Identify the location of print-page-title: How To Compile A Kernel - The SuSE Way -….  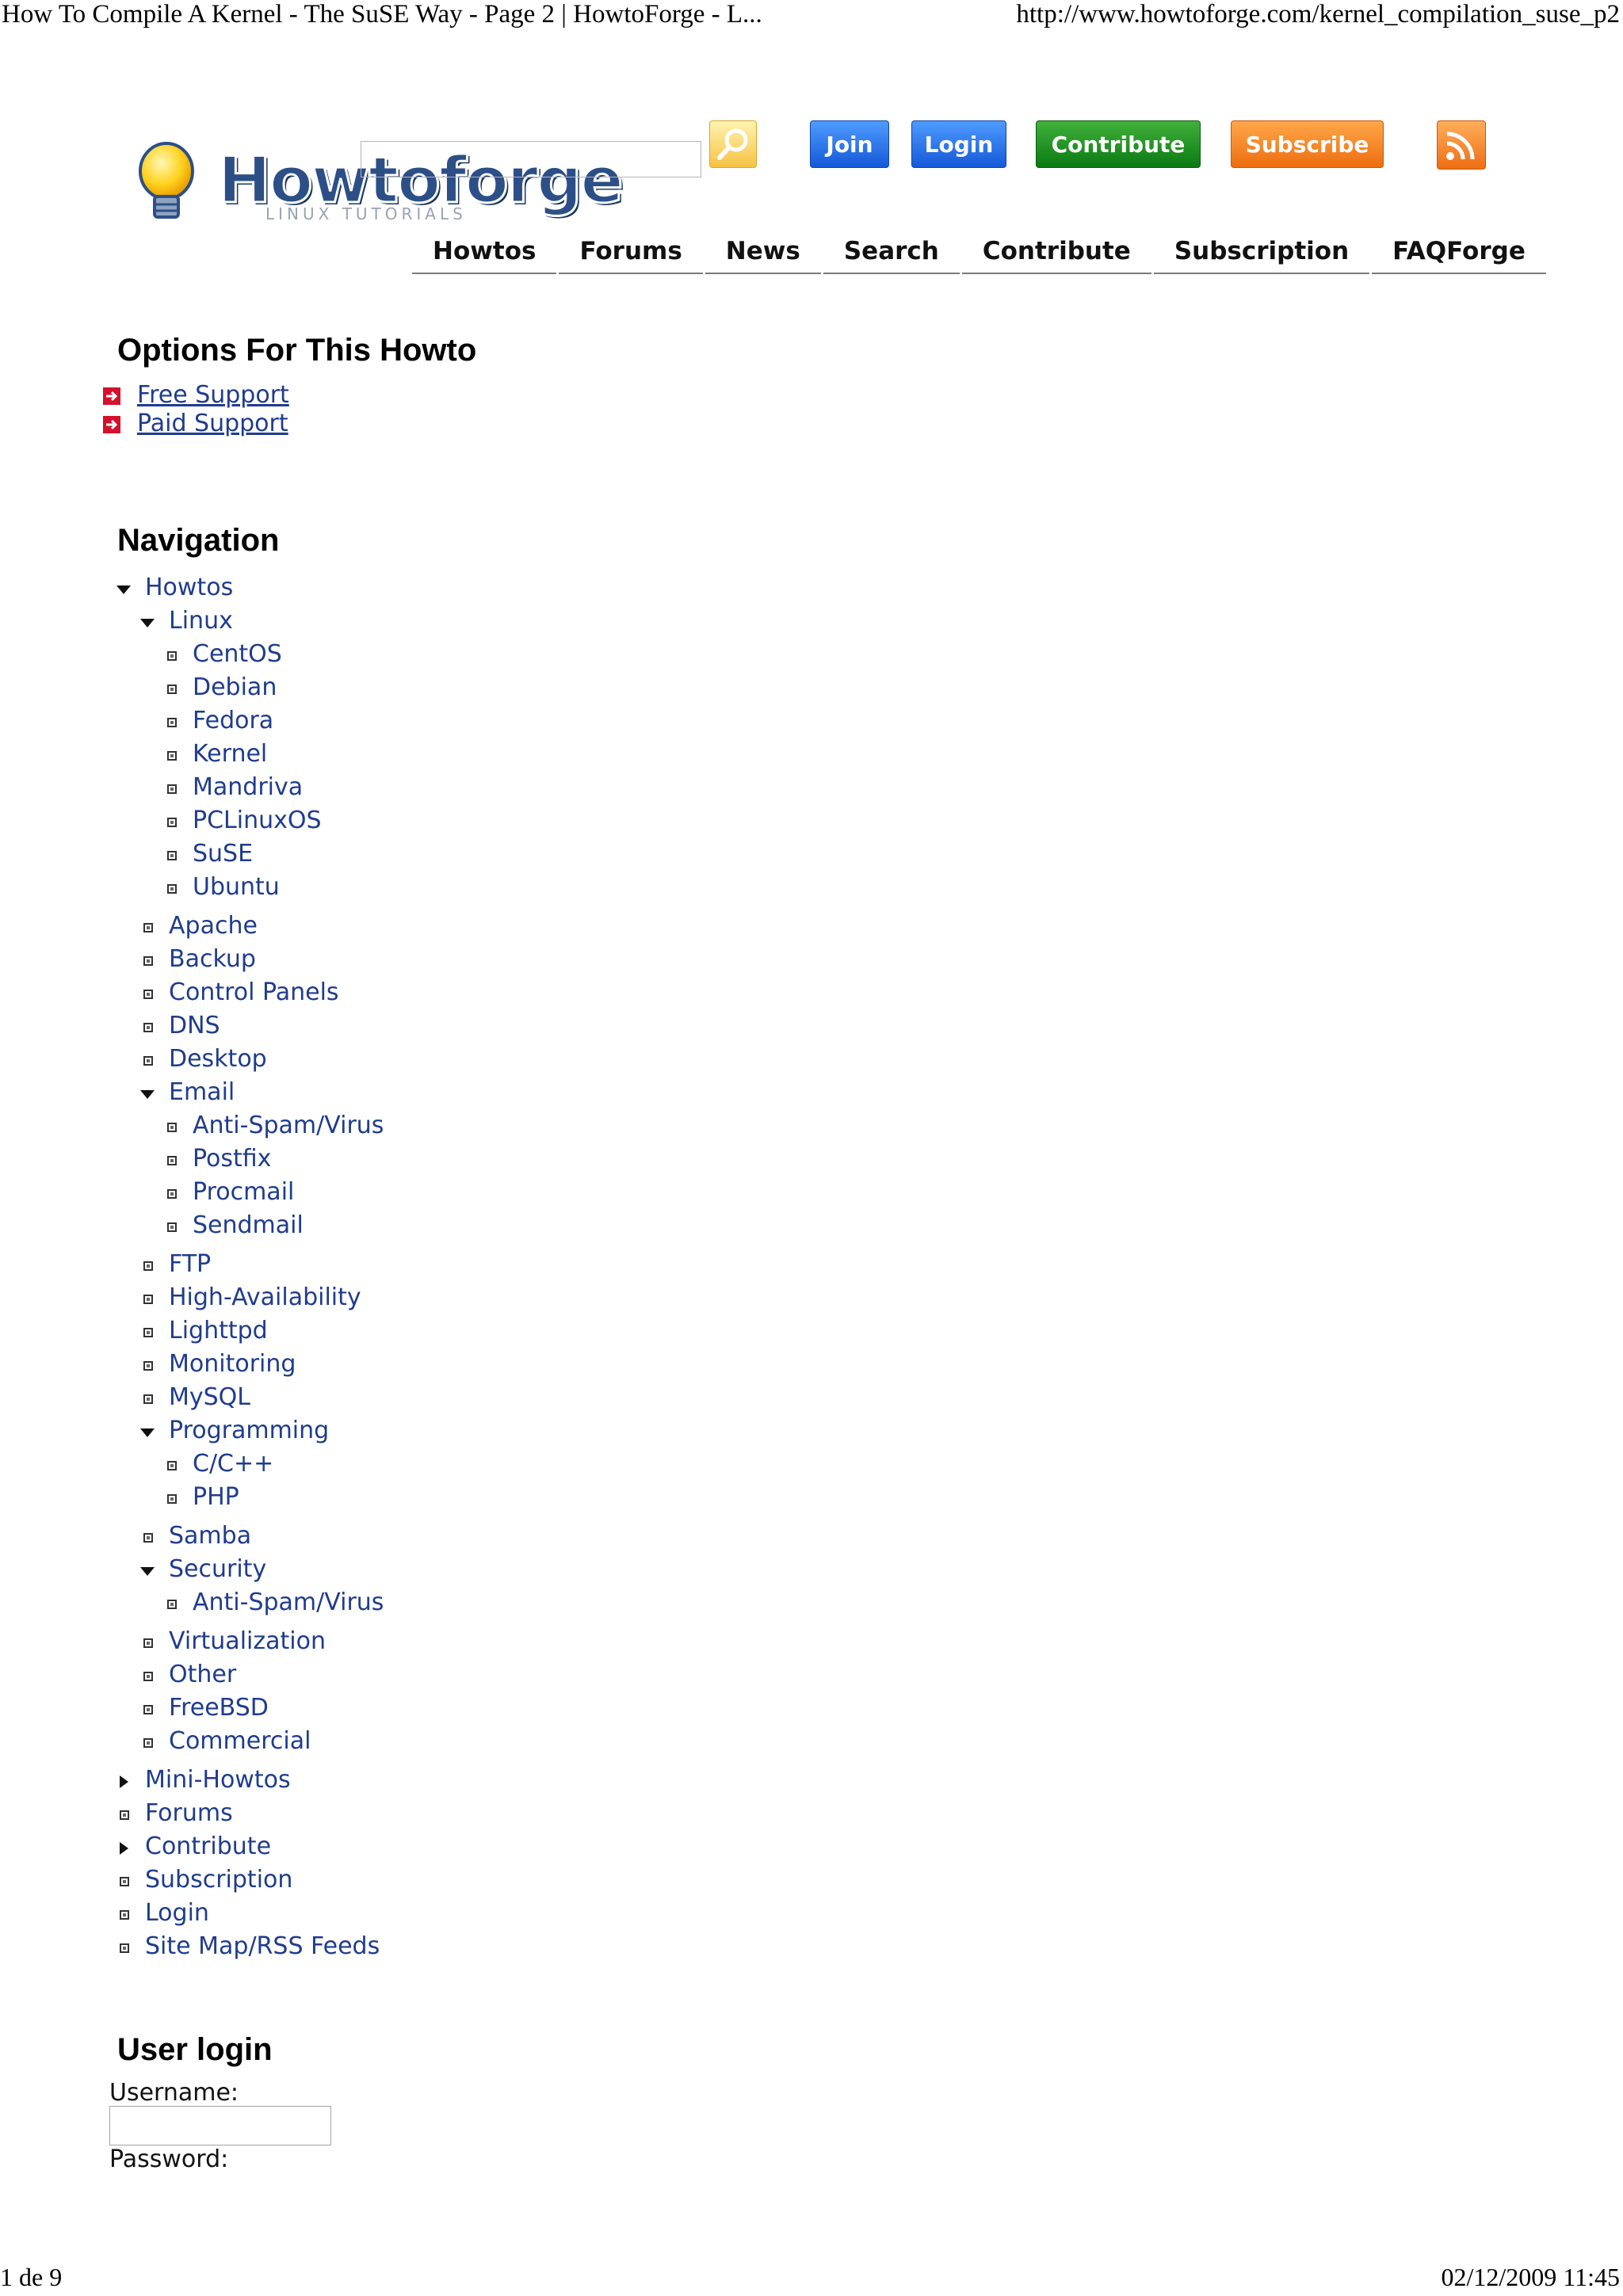
(382, 14).